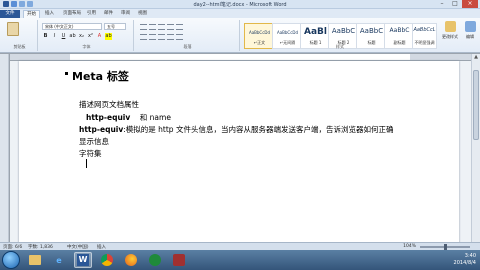 This screenshot has width=480, height=270. What do you see at coordinates (187, 46) in the screenshot?
I see `paragraph-group-label: 段落` at bounding box center [187, 46].